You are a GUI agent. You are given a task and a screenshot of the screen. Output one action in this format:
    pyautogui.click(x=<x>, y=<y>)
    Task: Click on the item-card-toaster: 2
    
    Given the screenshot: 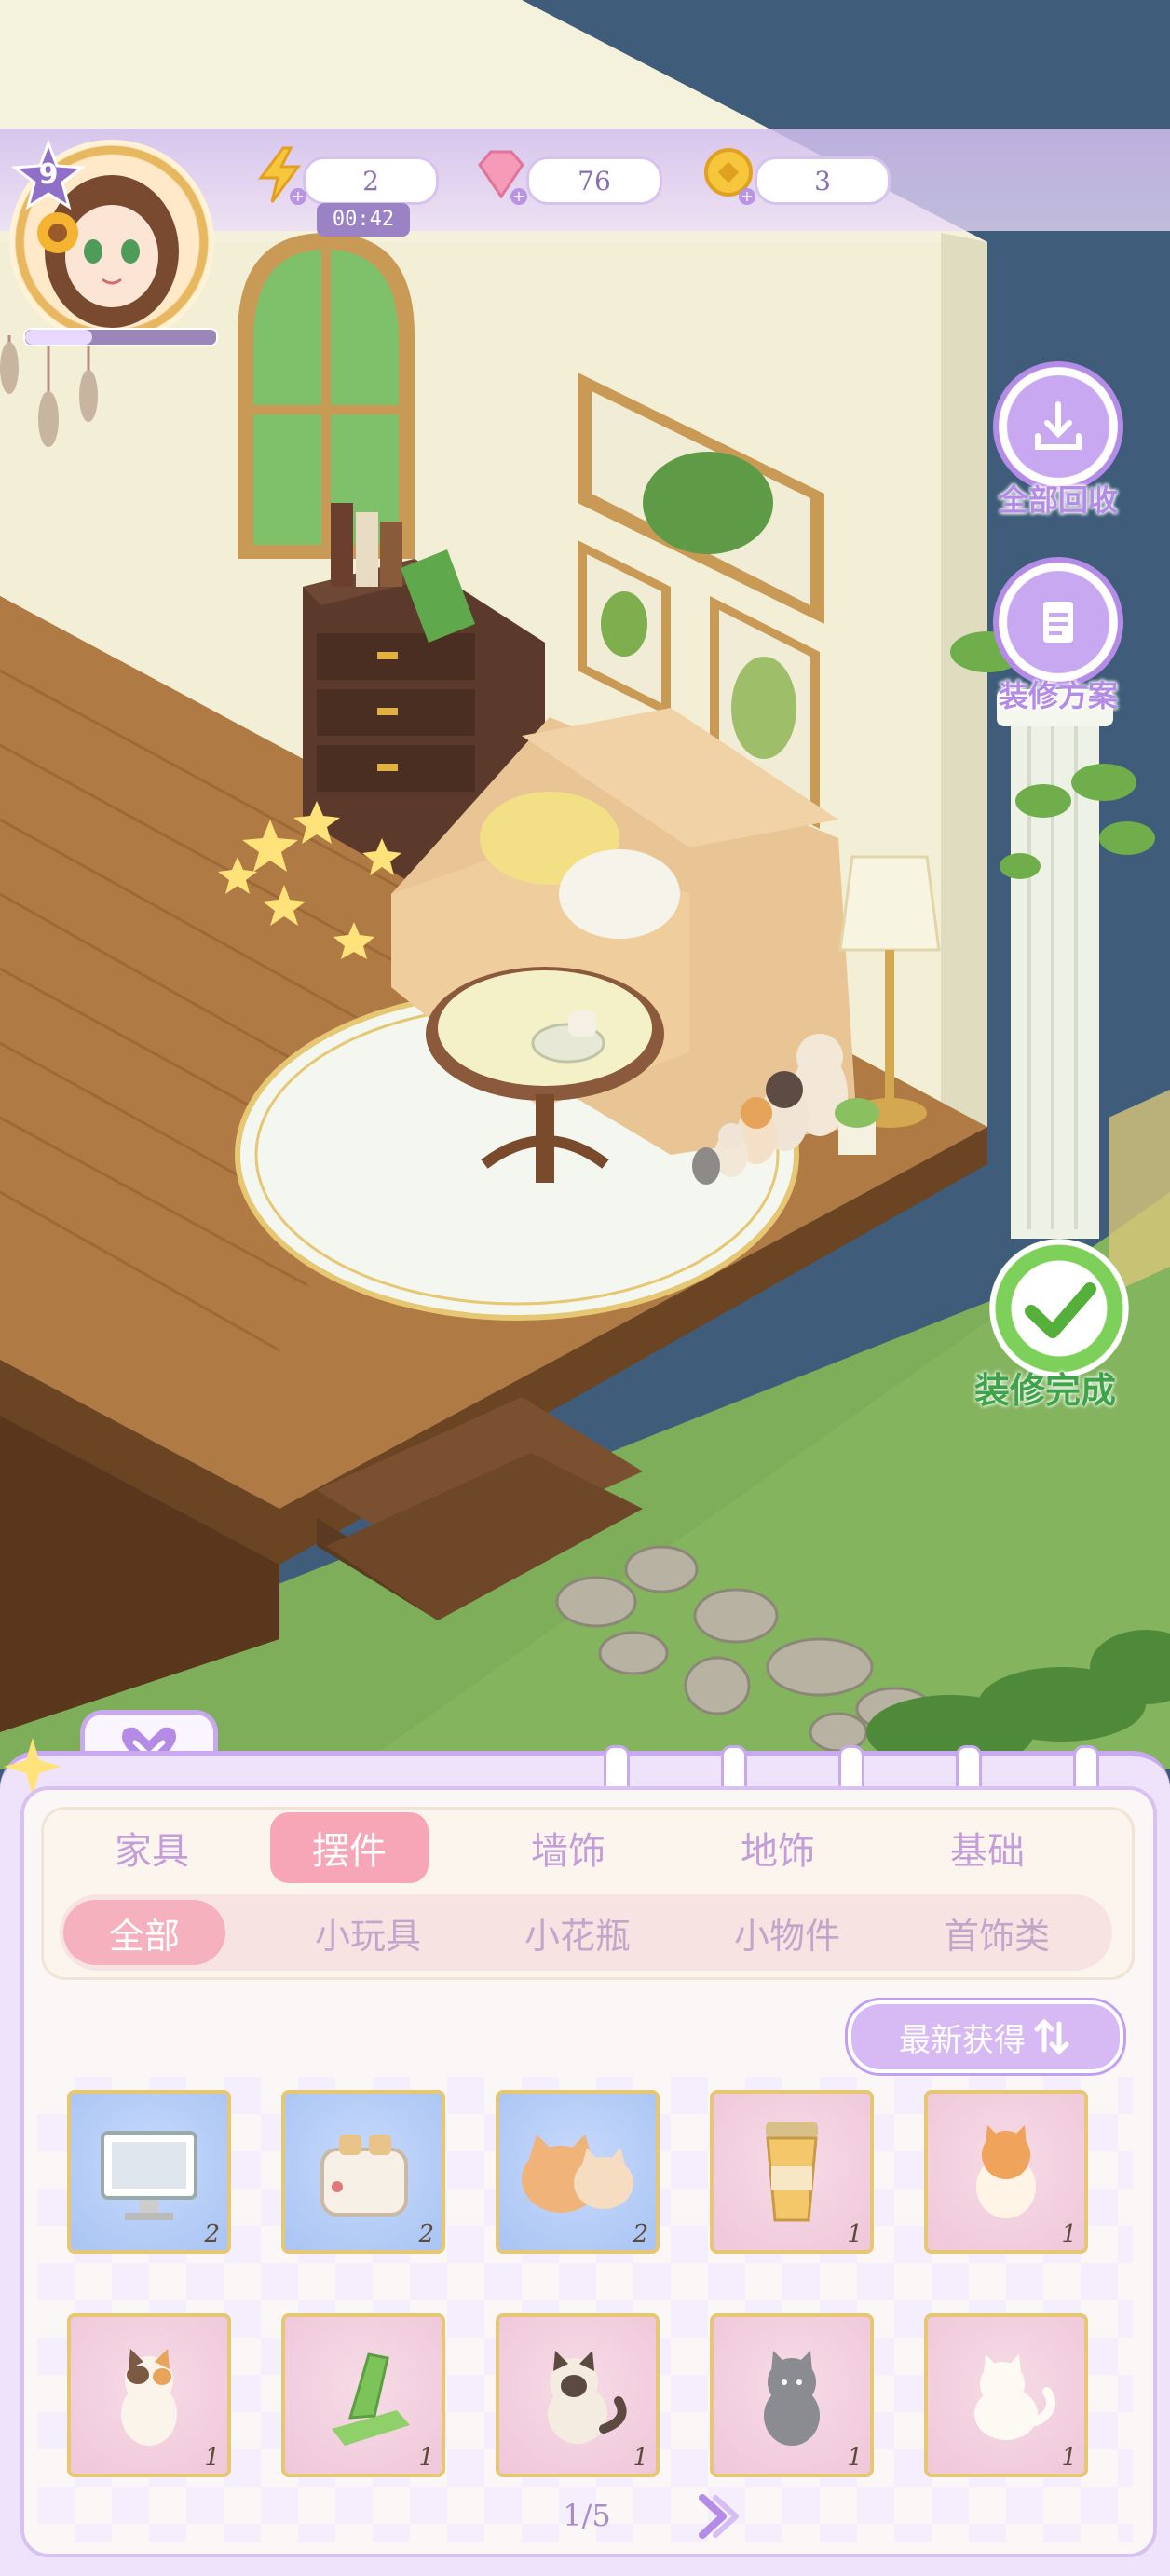 What is the action you would take?
    pyautogui.click(x=363, y=2172)
    